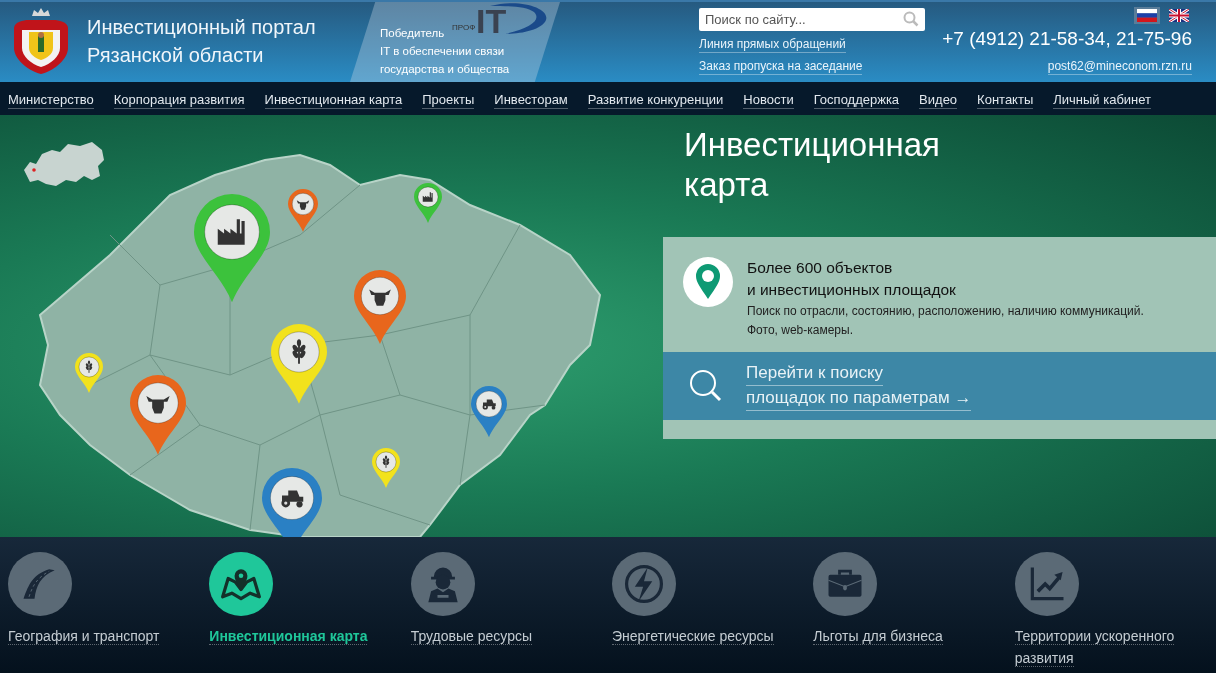  Describe the element at coordinates (448, 99) in the screenshot. I see `nav-link: Проекты` at that location.